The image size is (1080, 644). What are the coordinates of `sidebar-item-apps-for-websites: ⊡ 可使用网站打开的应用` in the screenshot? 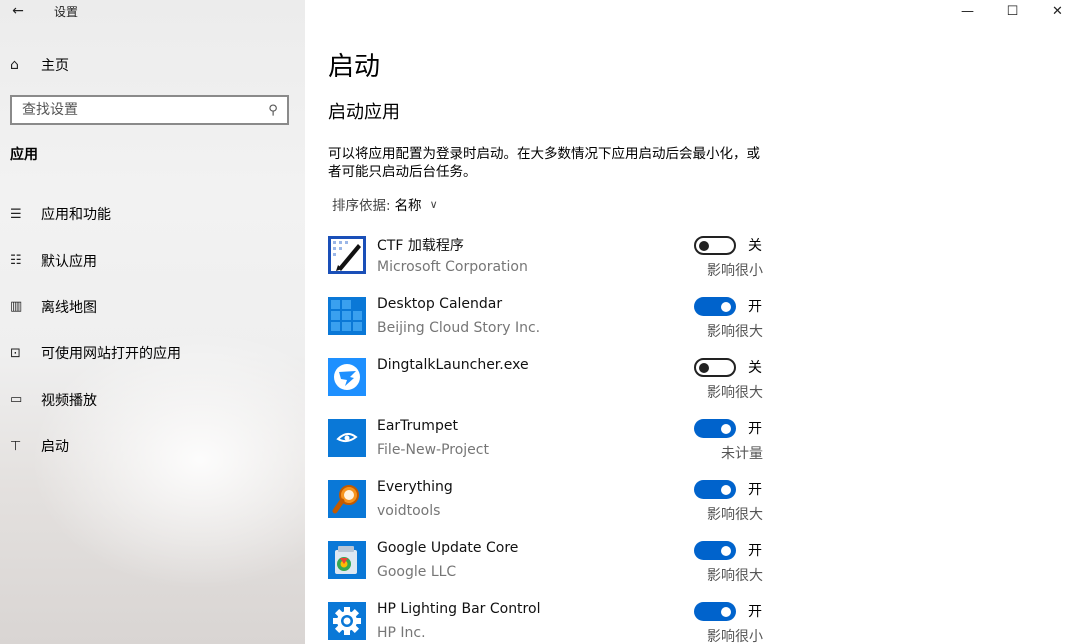 It's located at (152, 353).